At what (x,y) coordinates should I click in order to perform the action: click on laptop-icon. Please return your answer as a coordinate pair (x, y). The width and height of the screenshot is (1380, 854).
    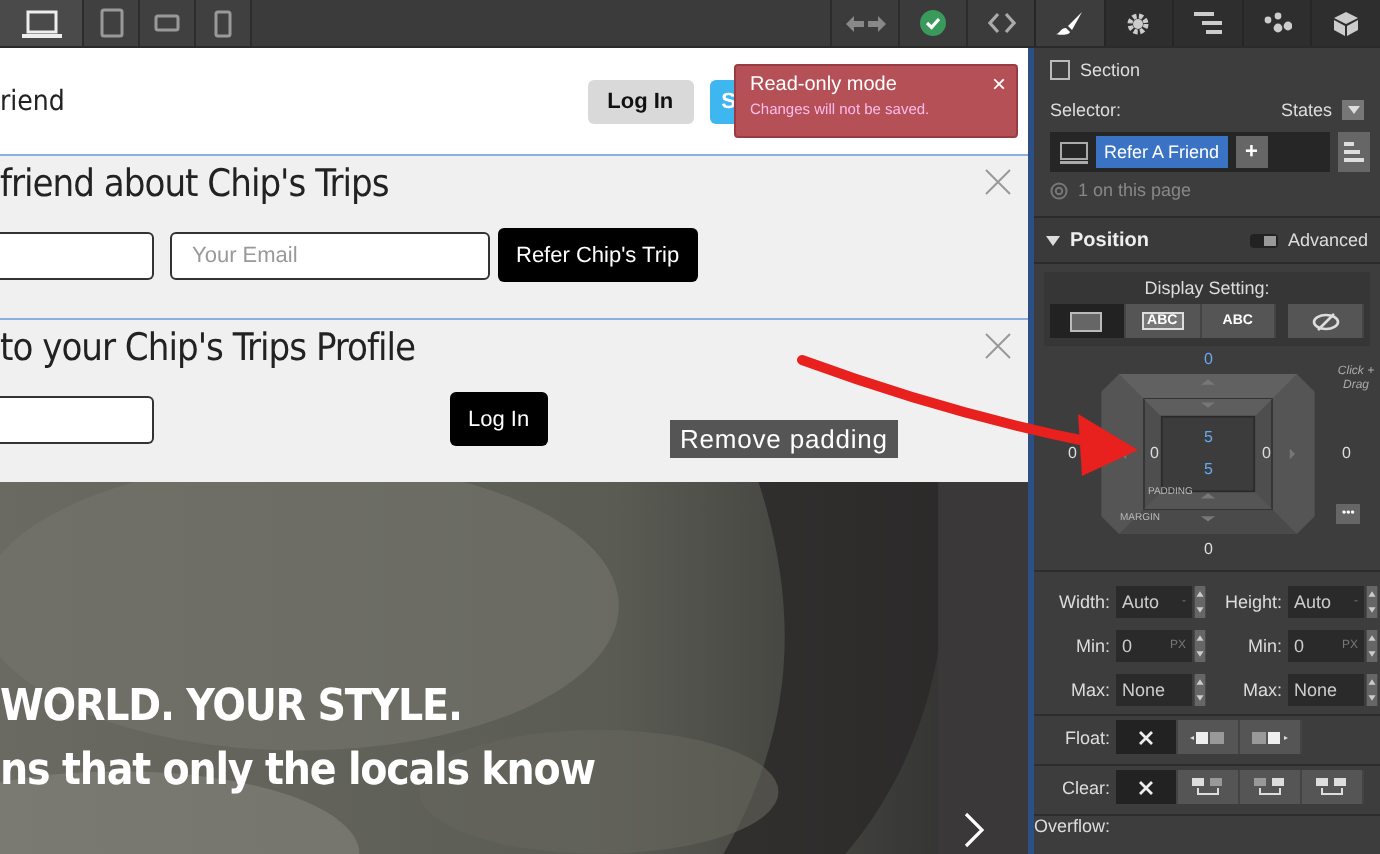
    Looking at the image, I should click on (41, 23).